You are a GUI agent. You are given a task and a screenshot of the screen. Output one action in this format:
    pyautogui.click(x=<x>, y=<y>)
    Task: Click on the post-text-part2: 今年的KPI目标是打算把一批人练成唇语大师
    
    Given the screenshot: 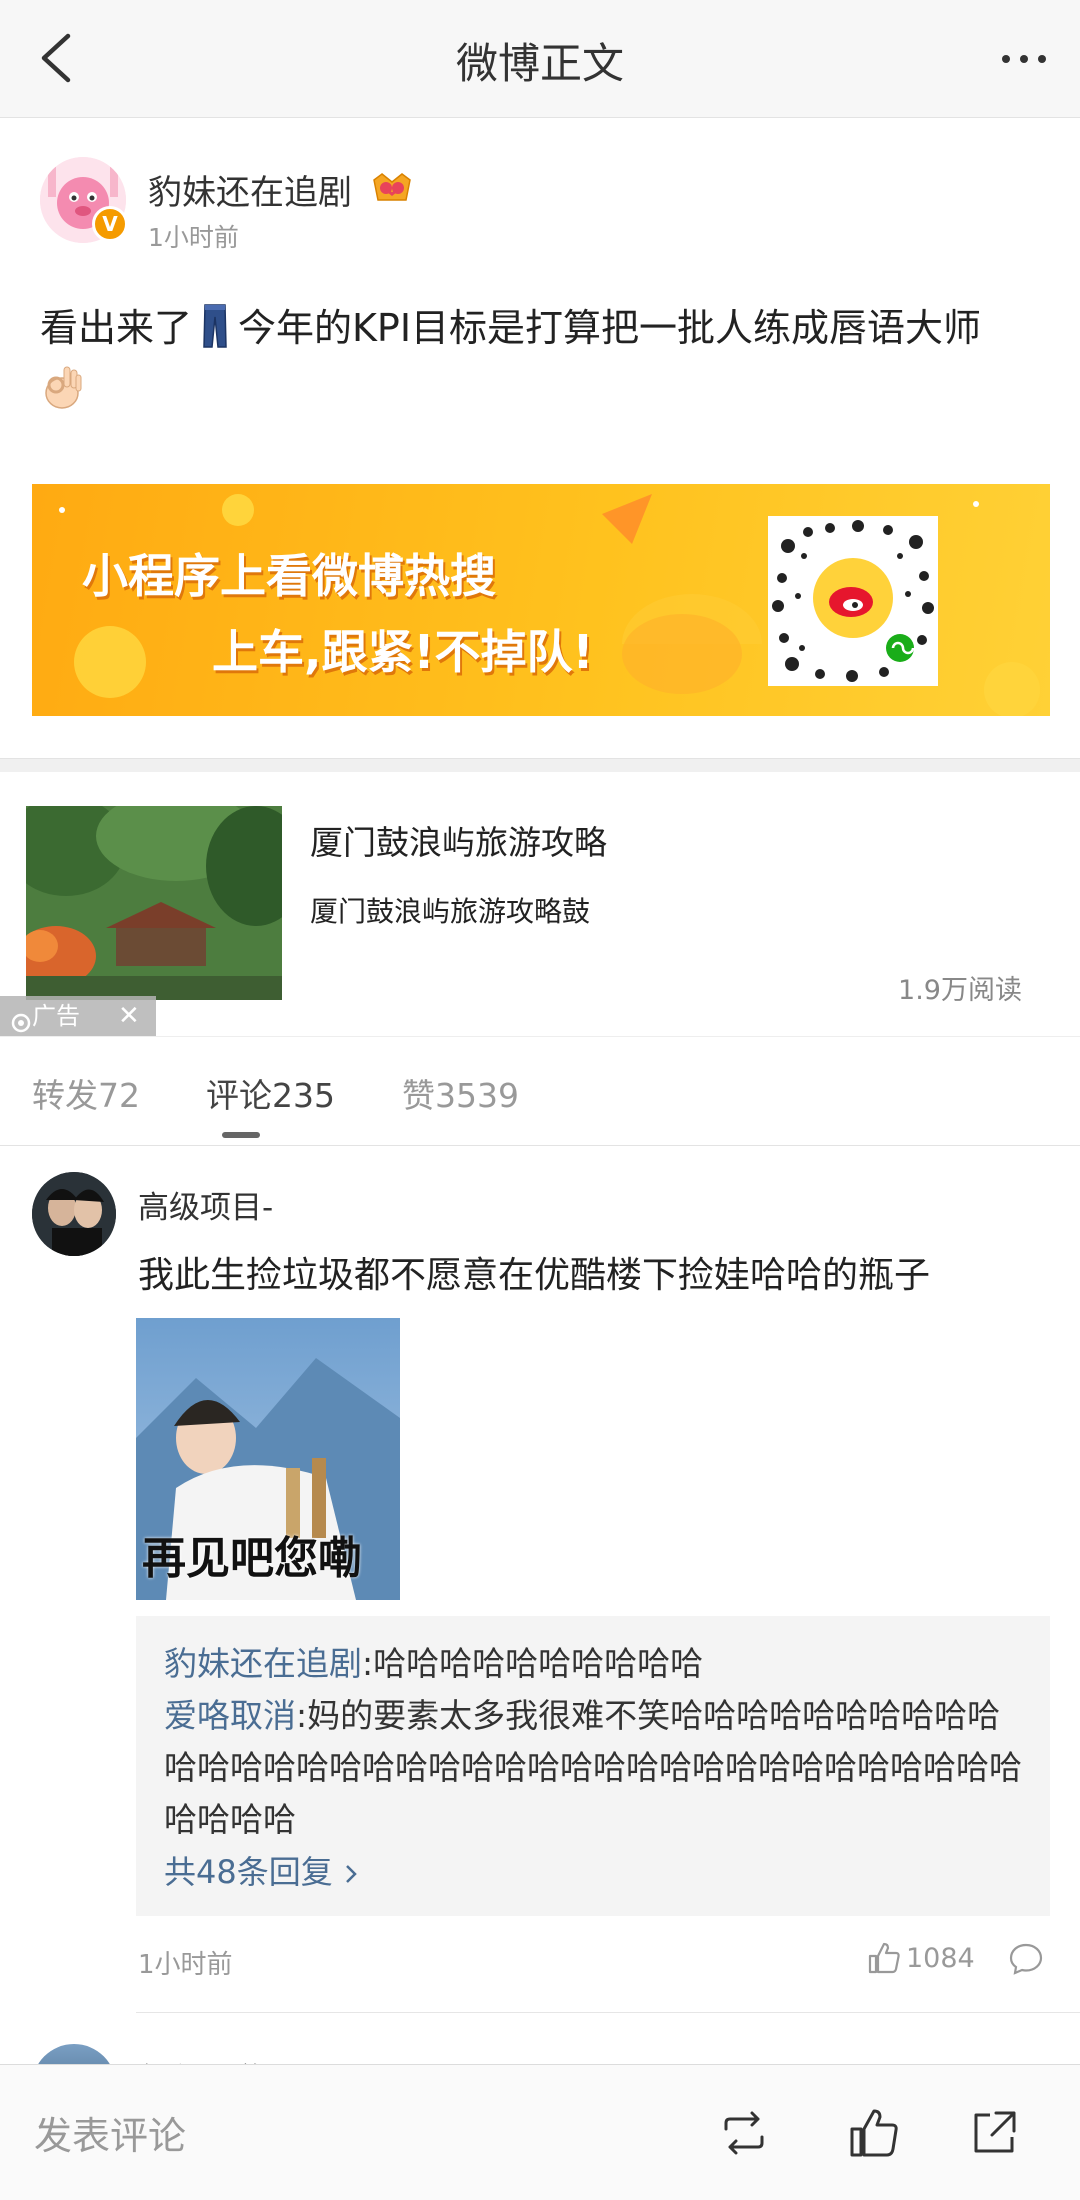 What is the action you would take?
    pyautogui.click(x=610, y=328)
    